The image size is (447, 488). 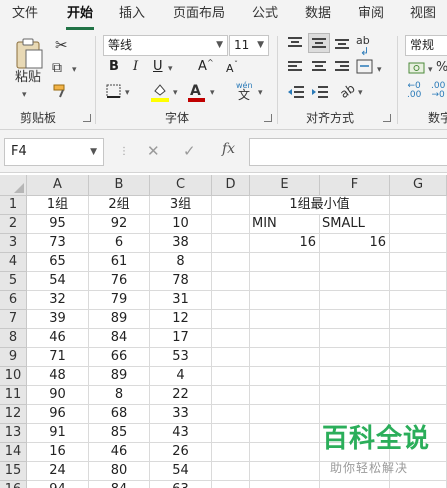 What do you see at coordinates (181, 471) in the screenshot?
I see `cell-c15: 54` at bounding box center [181, 471].